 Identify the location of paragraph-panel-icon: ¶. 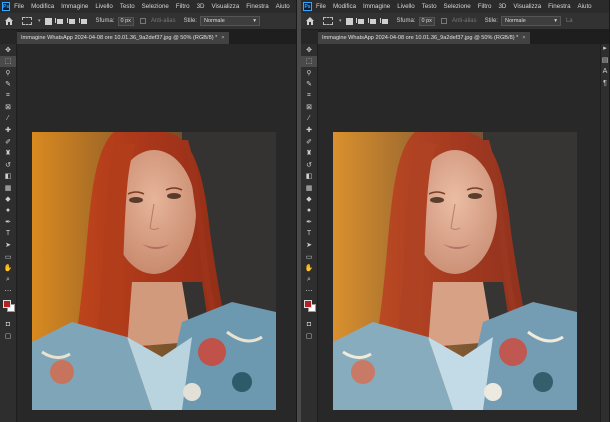
(605, 86).